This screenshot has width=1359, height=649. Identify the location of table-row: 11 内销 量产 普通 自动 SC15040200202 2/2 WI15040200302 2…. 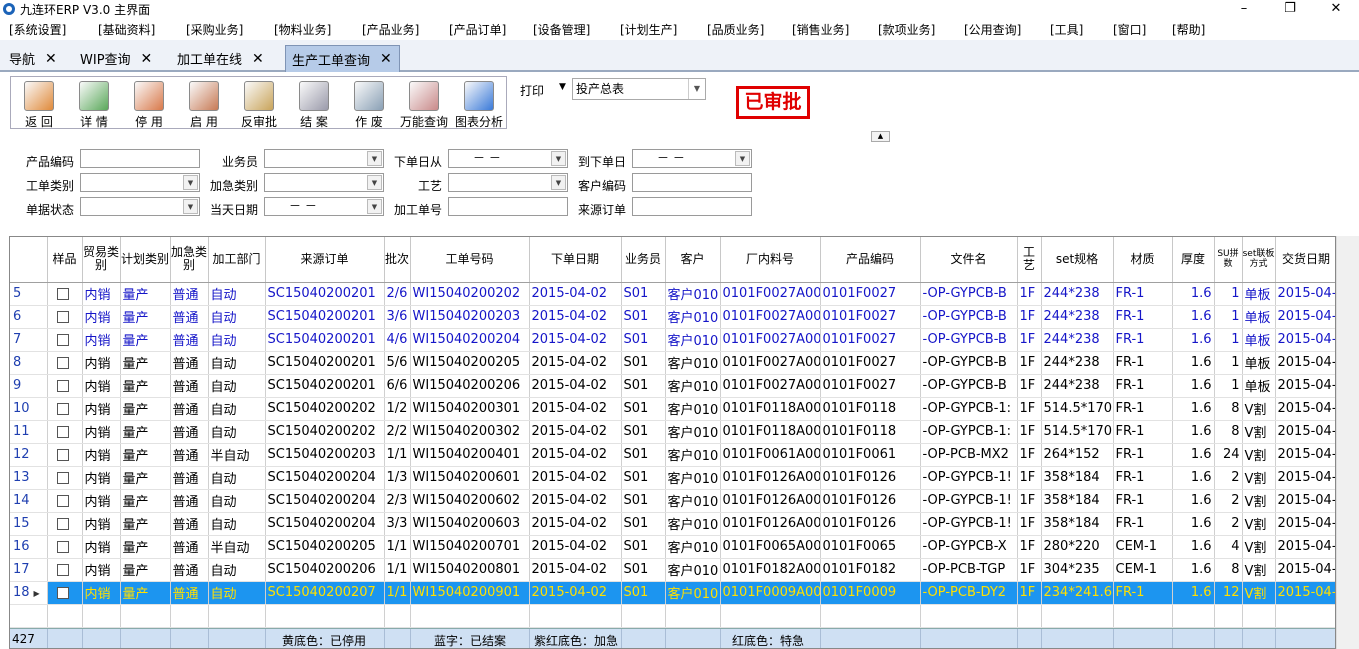
(672, 432).